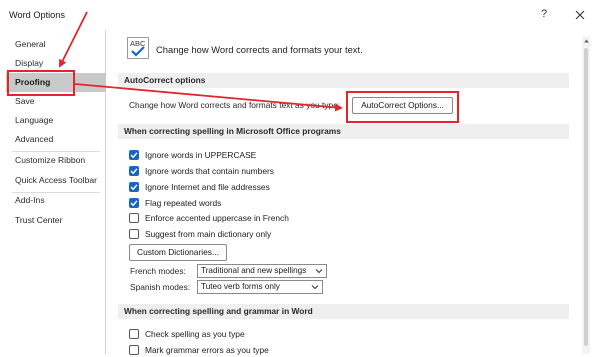  I want to click on option-label: Enforce accented uppercase in French, so click(217, 218).